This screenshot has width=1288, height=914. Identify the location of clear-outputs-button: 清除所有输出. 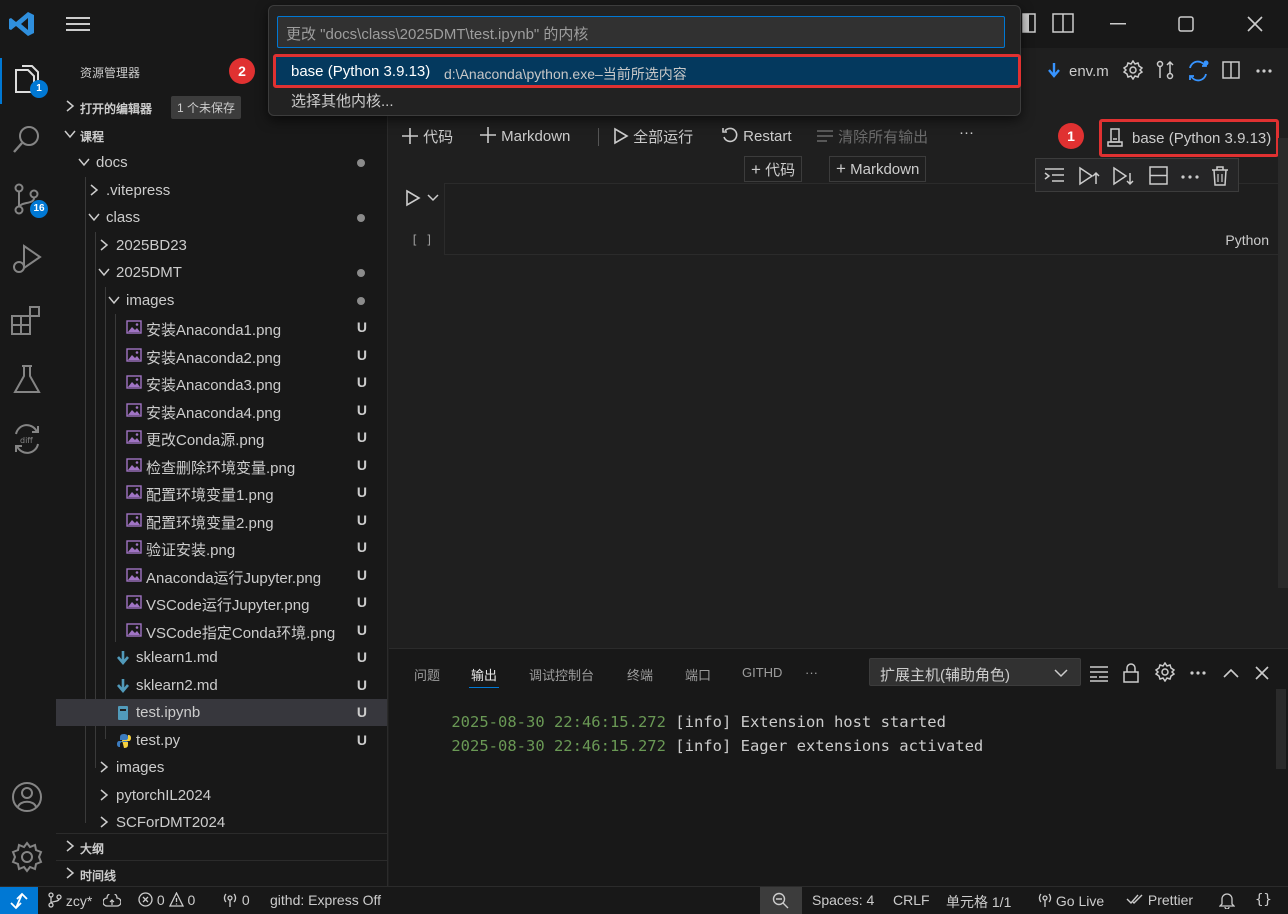
(872, 136).